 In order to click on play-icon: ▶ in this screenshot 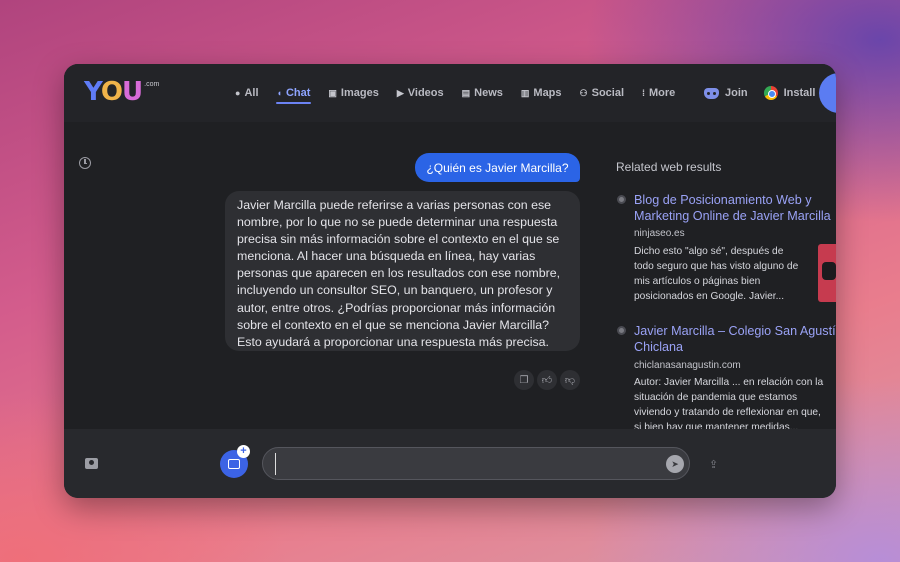, I will do `click(400, 92)`.